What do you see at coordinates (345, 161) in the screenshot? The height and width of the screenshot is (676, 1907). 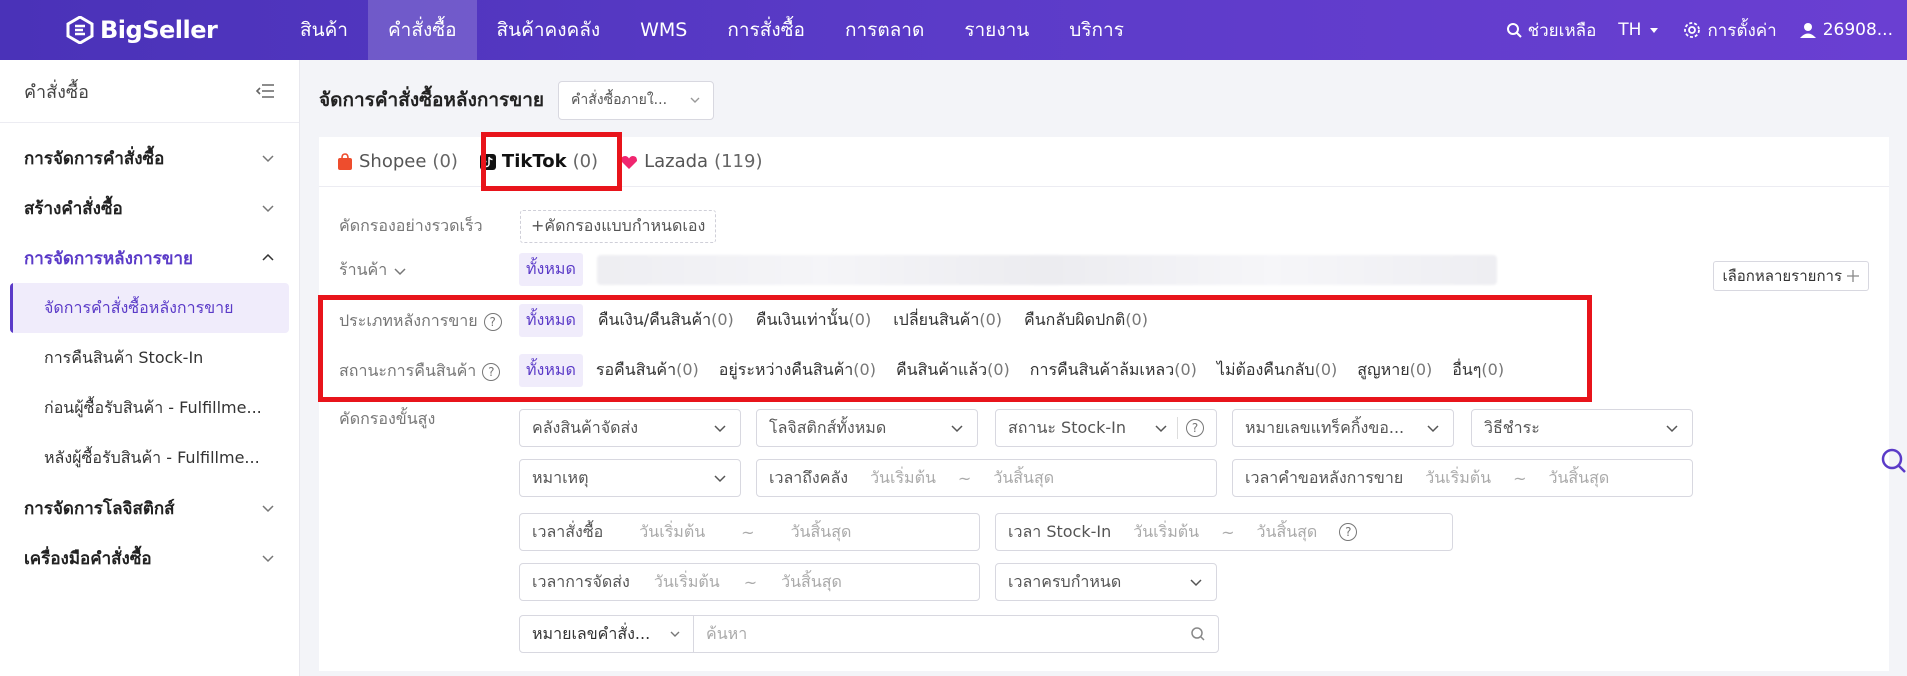 I see `shopee-icon` at bounding box center [345, 161].